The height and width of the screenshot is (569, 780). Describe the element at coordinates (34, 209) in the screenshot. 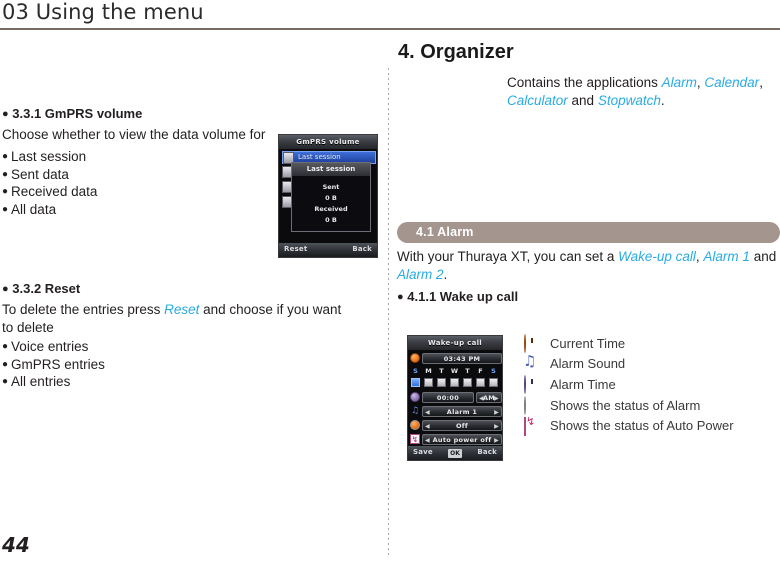

I see `list-item-label: All data` at that location.